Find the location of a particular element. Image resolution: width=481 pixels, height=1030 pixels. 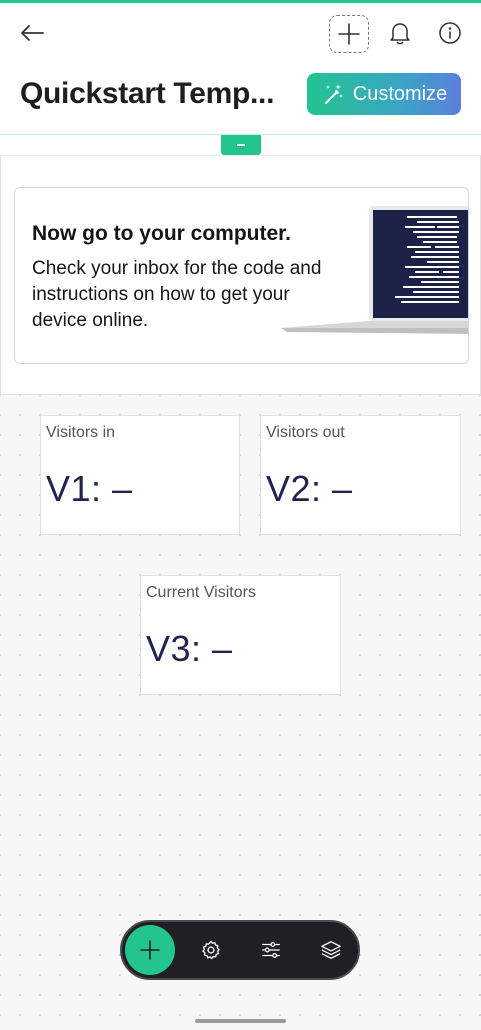

add-widget-fab is located at coordinates (150, 950).